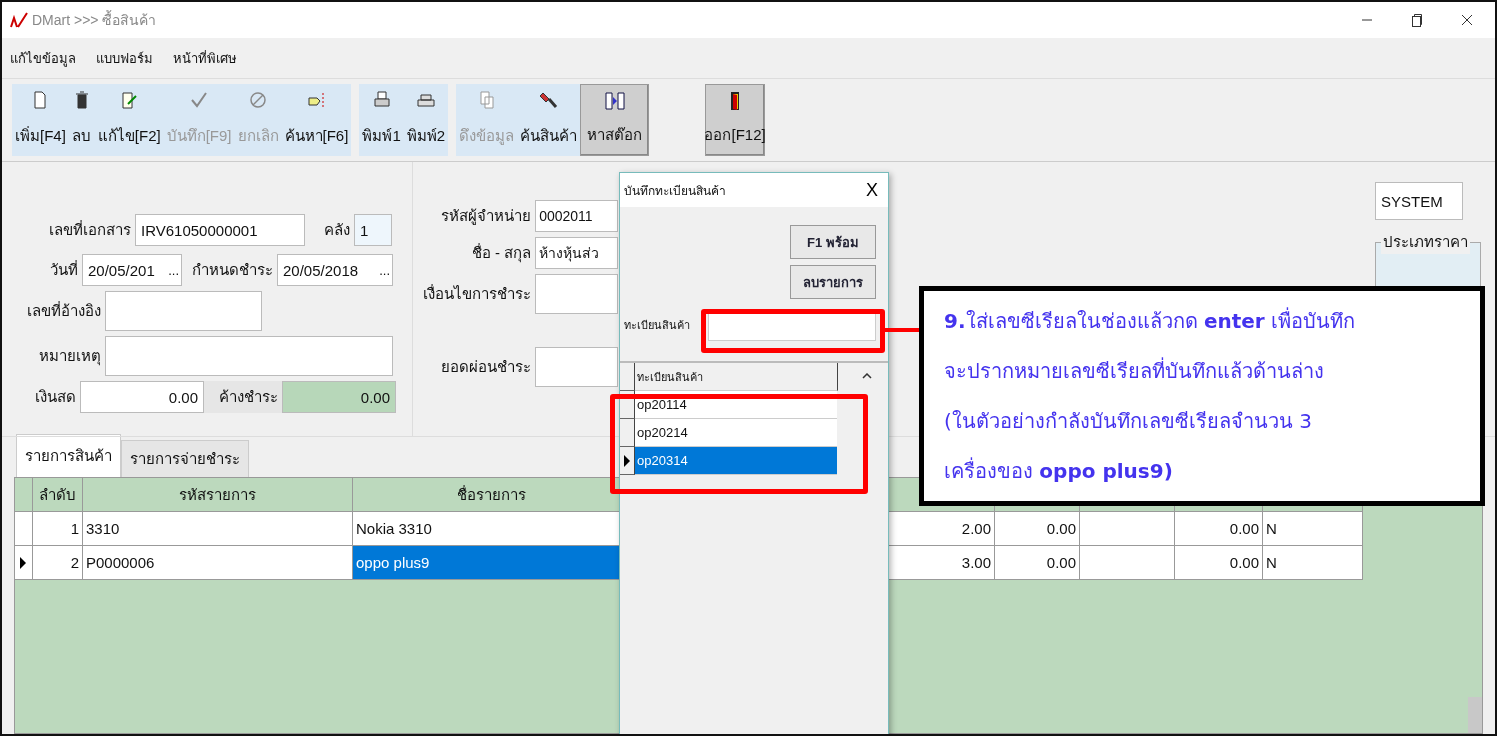 This screenshot has height=736, width=1497. Describe the element at coordinates (736, 377) in the screenshot. I see `column-header: ทะเบียนสินค้า` at that location.